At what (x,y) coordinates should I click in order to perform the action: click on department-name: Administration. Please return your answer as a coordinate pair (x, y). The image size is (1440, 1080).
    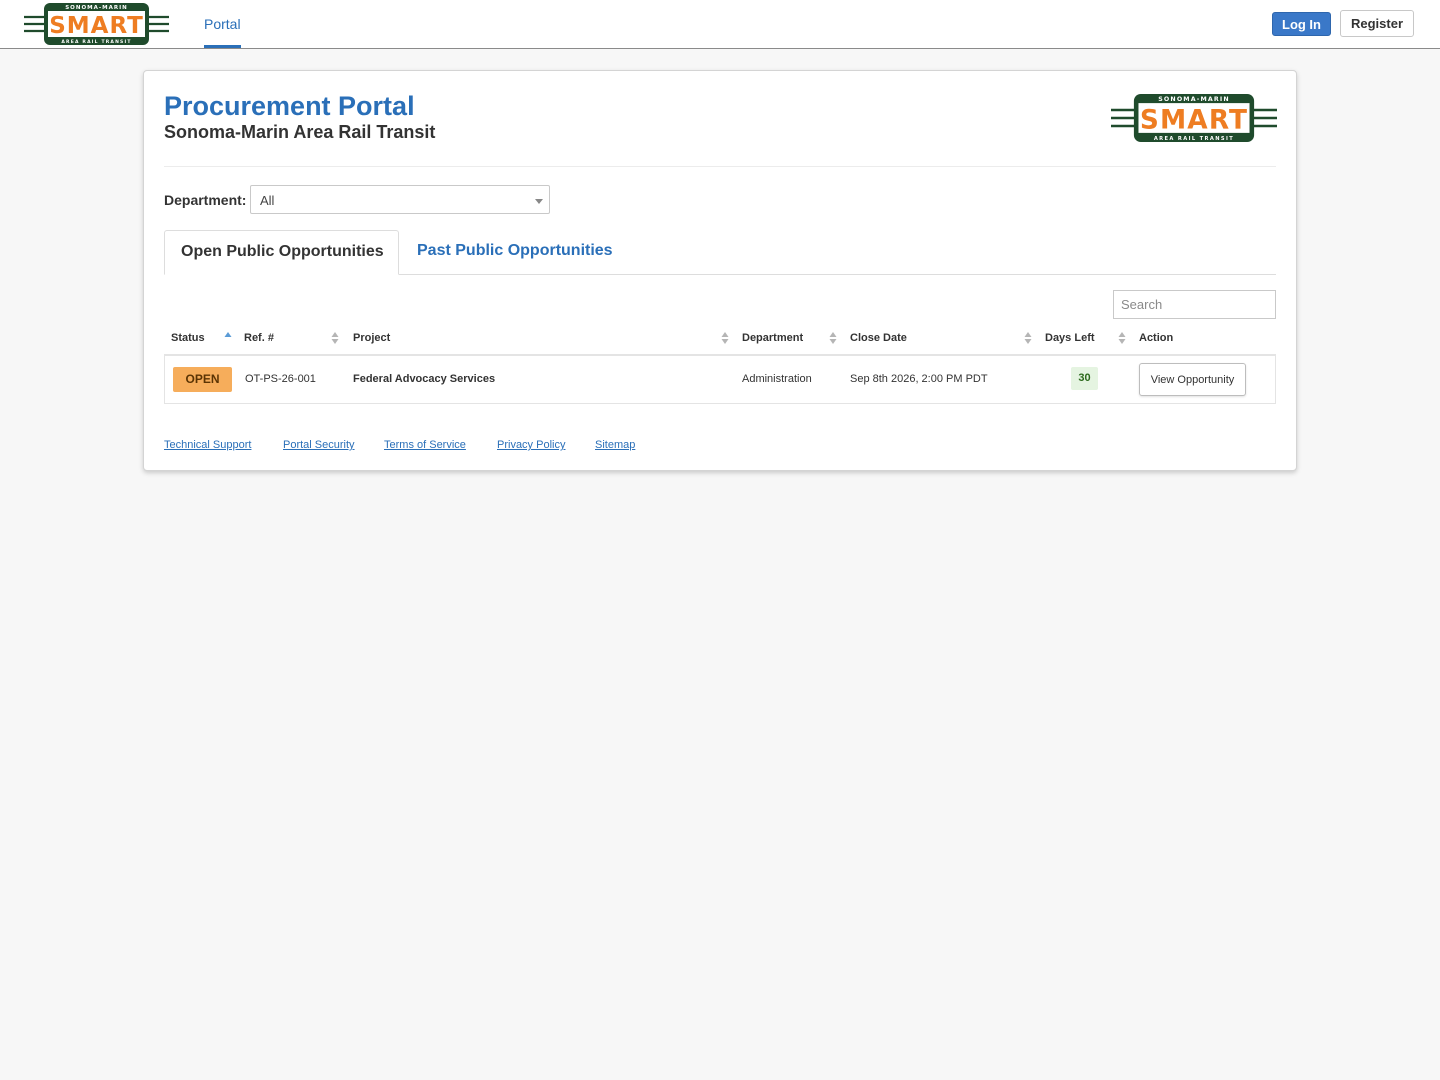
    Looking at the image, I should click on (777, 379).